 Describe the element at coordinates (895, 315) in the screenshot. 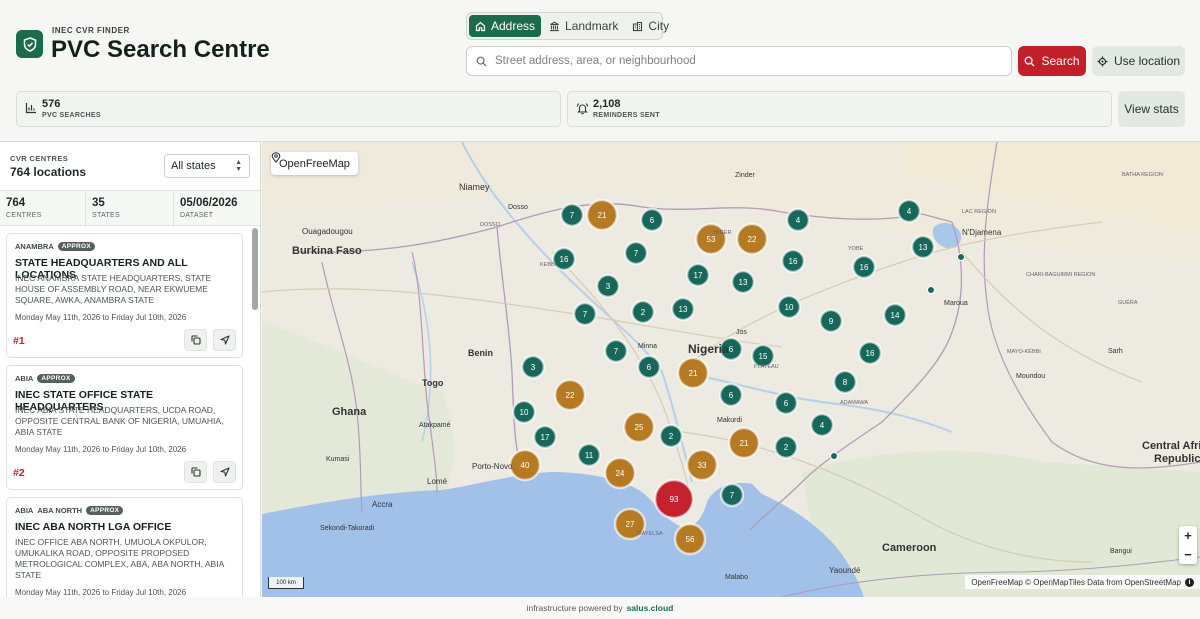

I see `cluster-marker: 14` at that location.